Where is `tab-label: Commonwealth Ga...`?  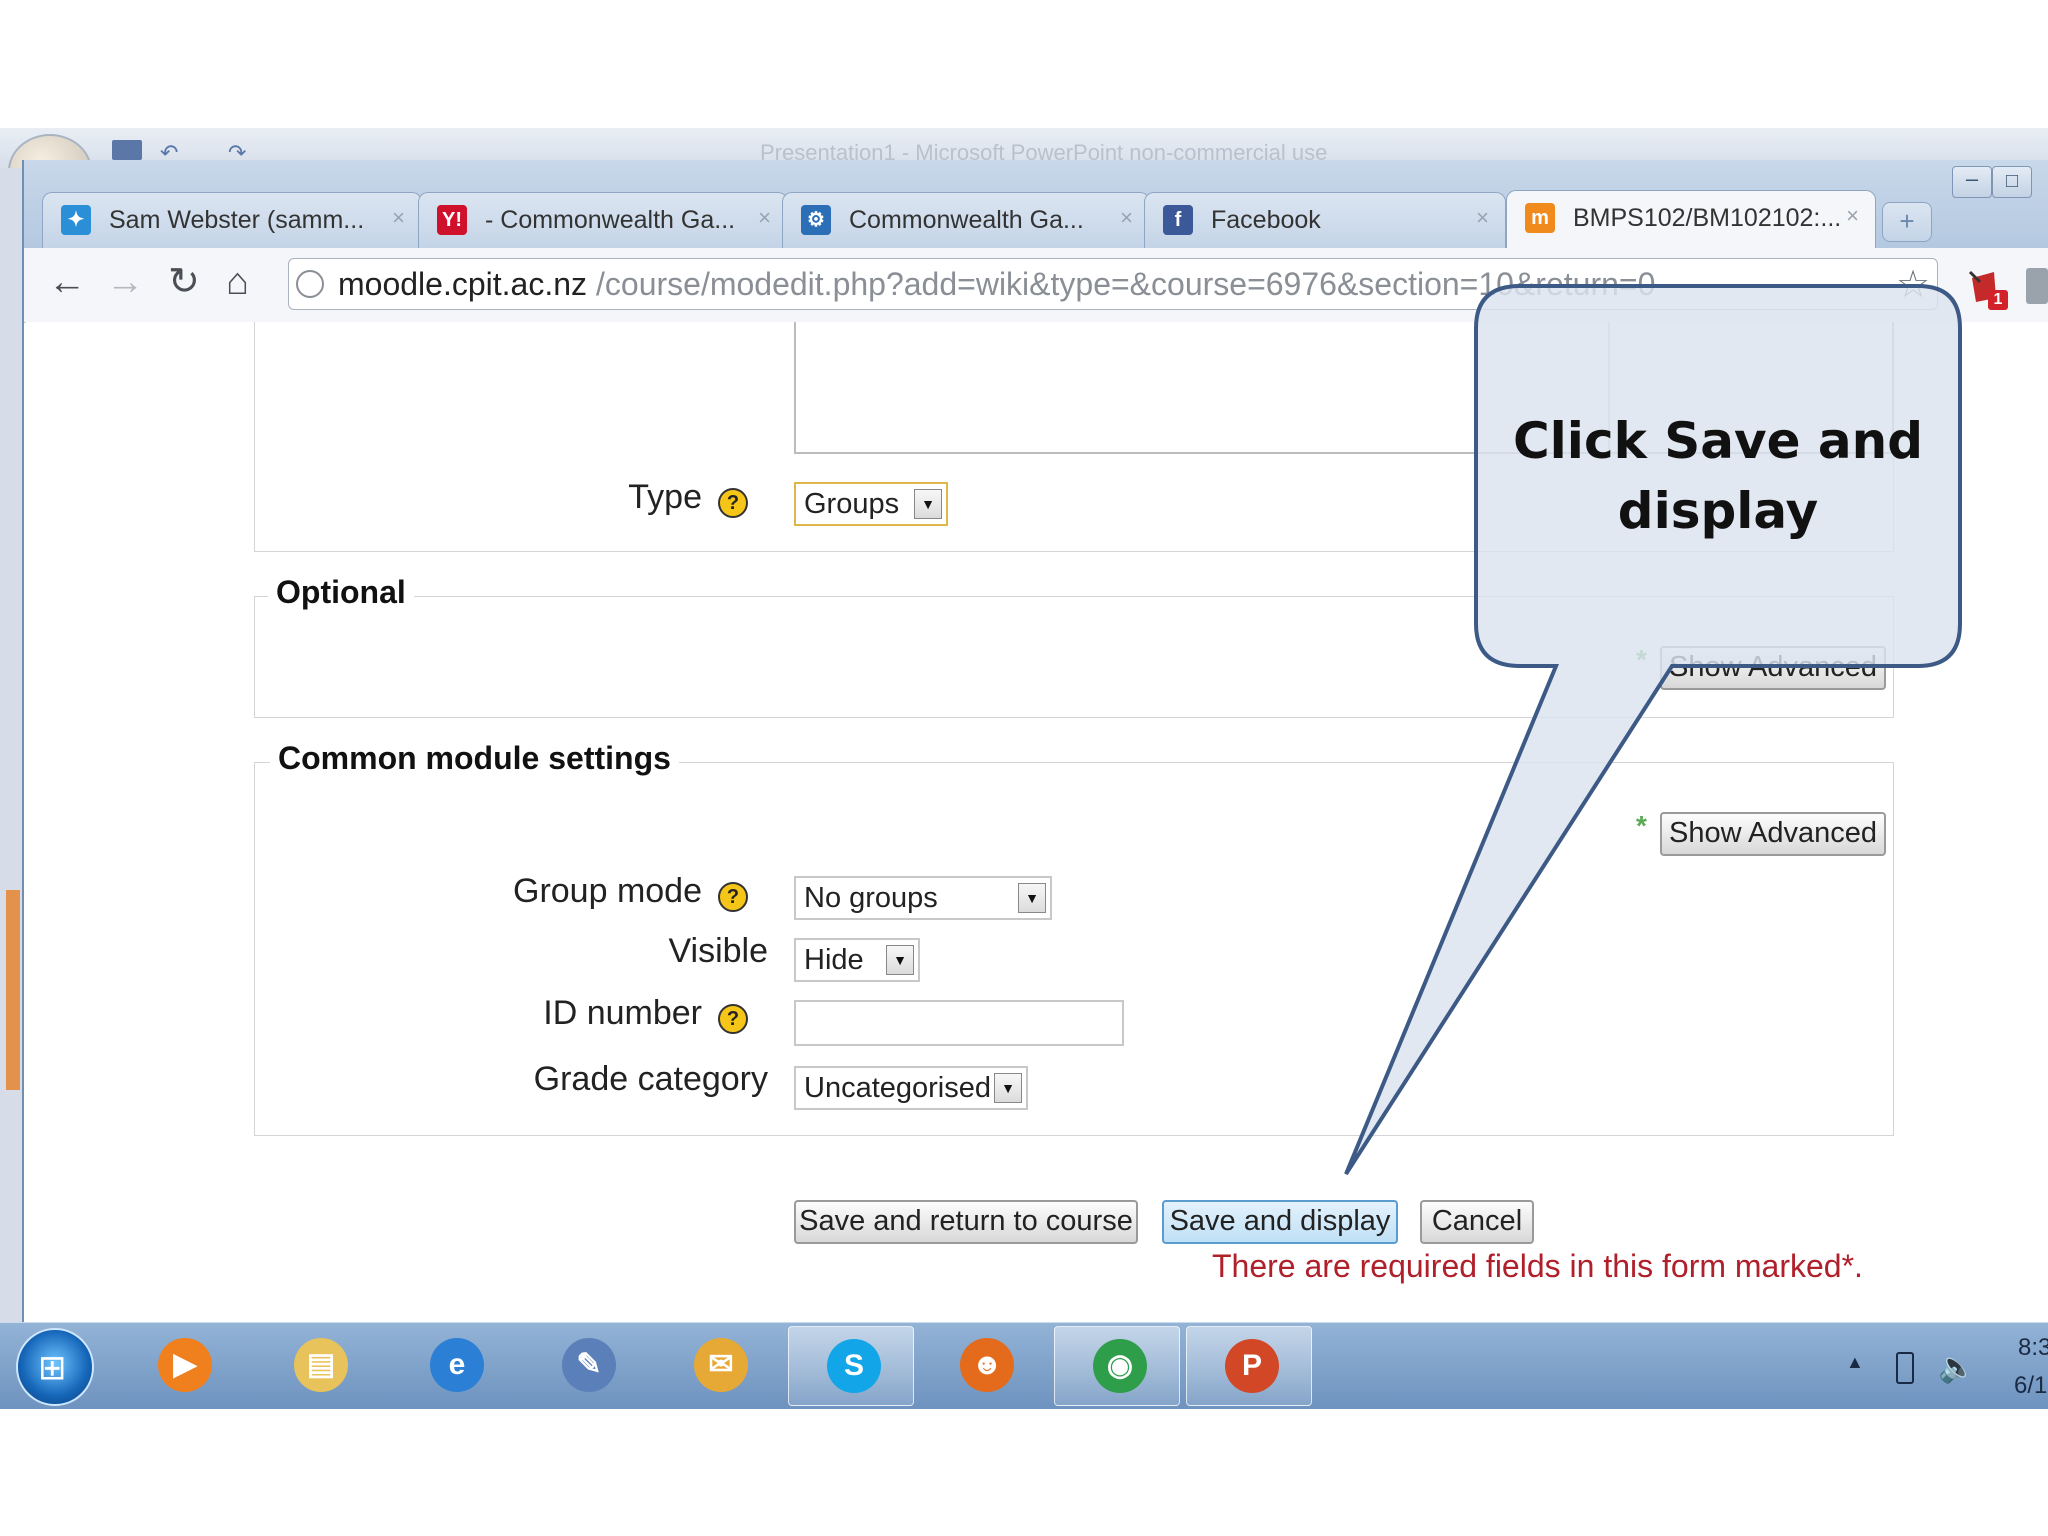
tab-label: Commonwealth Ga... is located at coordinates (966, 220).